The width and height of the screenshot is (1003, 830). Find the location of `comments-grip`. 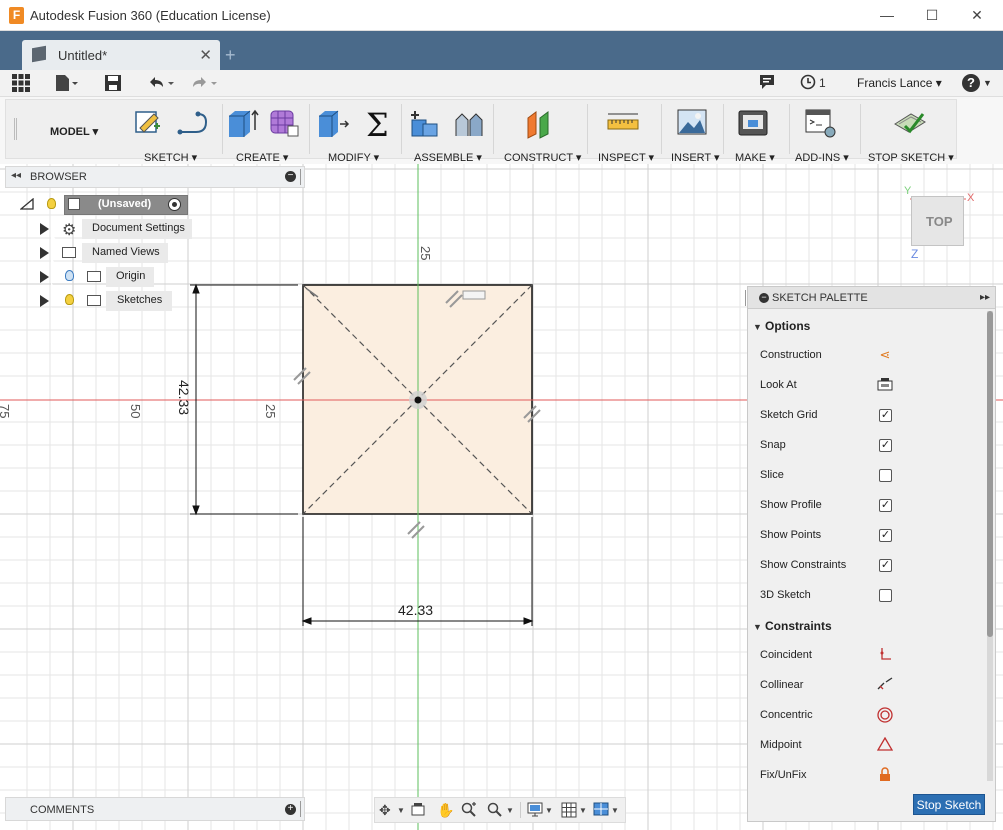

comments-grip is located at coordinates (300, 809).